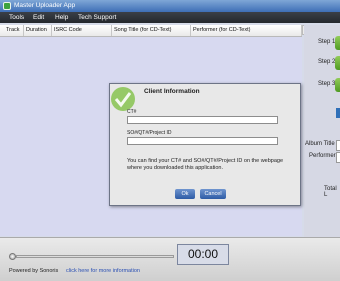 Image resolution: width=340 pixels, height=281 pixels. What do you see at coordinates (82, 30) in the screenshot?
I see `column-header-isrc: ISRC Code` at bounding box center [82, 30].